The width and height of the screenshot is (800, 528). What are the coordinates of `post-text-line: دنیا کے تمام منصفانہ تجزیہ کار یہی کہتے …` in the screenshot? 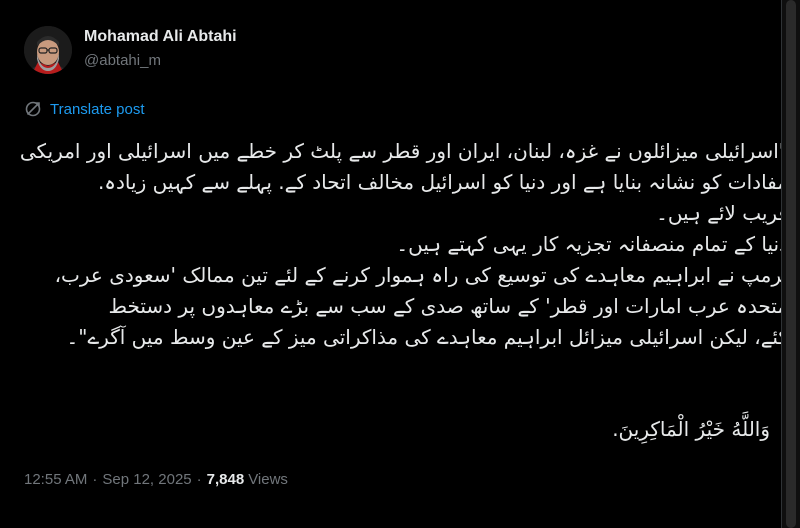 It's located at (592, 244).